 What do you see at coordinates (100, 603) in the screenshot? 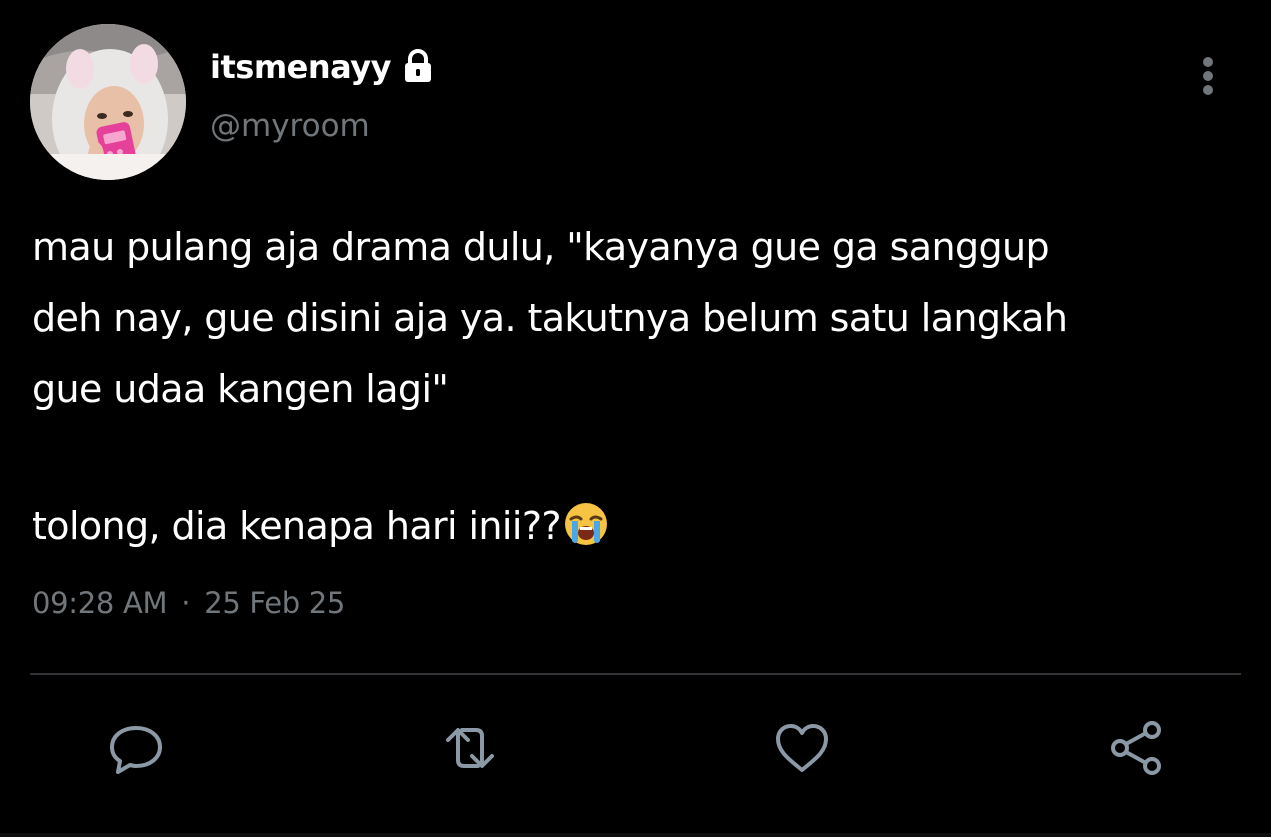
I see `tweet-time: 09:28 AM` at bounding box center [100, 603].